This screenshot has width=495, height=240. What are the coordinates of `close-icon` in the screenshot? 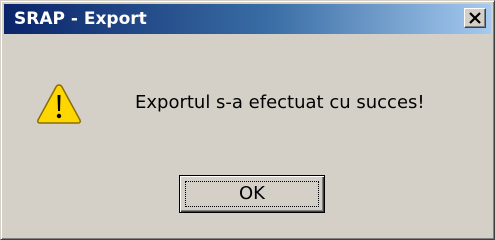 It's located at (475, 18).